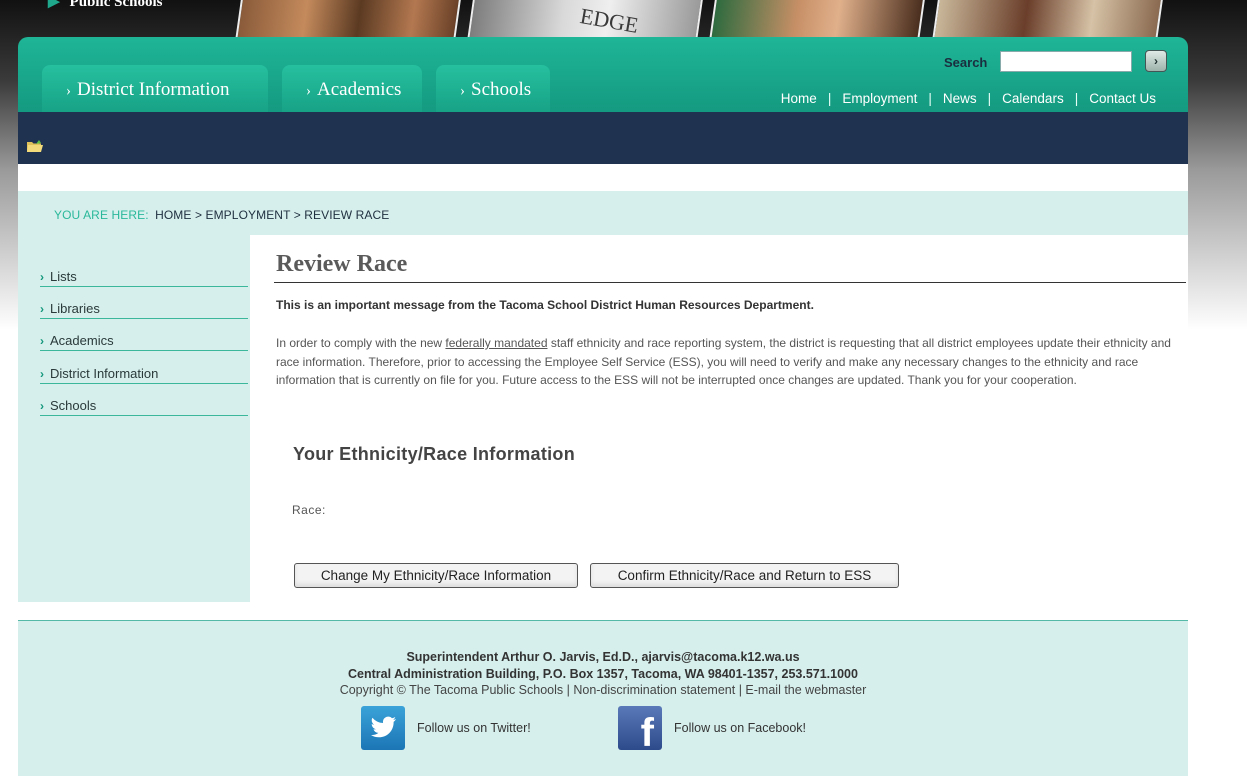  Describe the element at coordinates (73, 405) in the screenshot. I see `sidebar-item-label: Schools` at that location.